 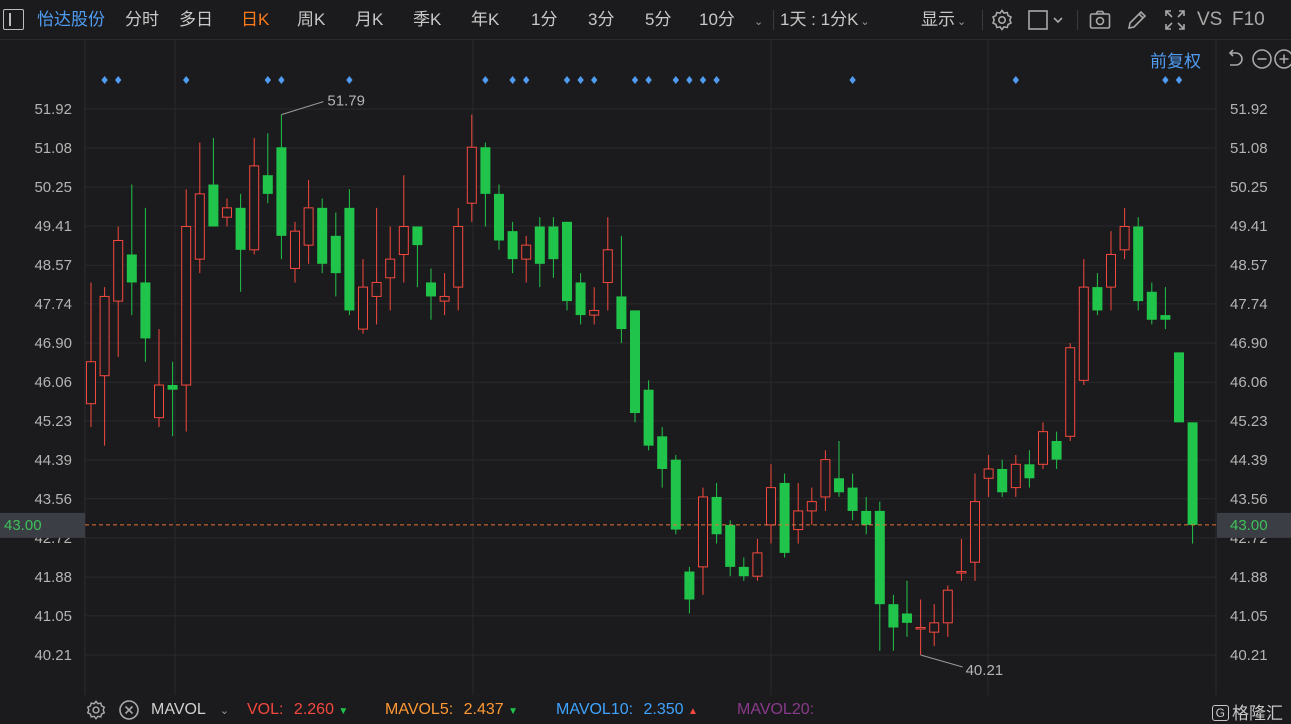 What do you see at coordinates (1002, 20) in the screenshot?
I see `settings-gear-icon` at bounding box center [1002, 20].